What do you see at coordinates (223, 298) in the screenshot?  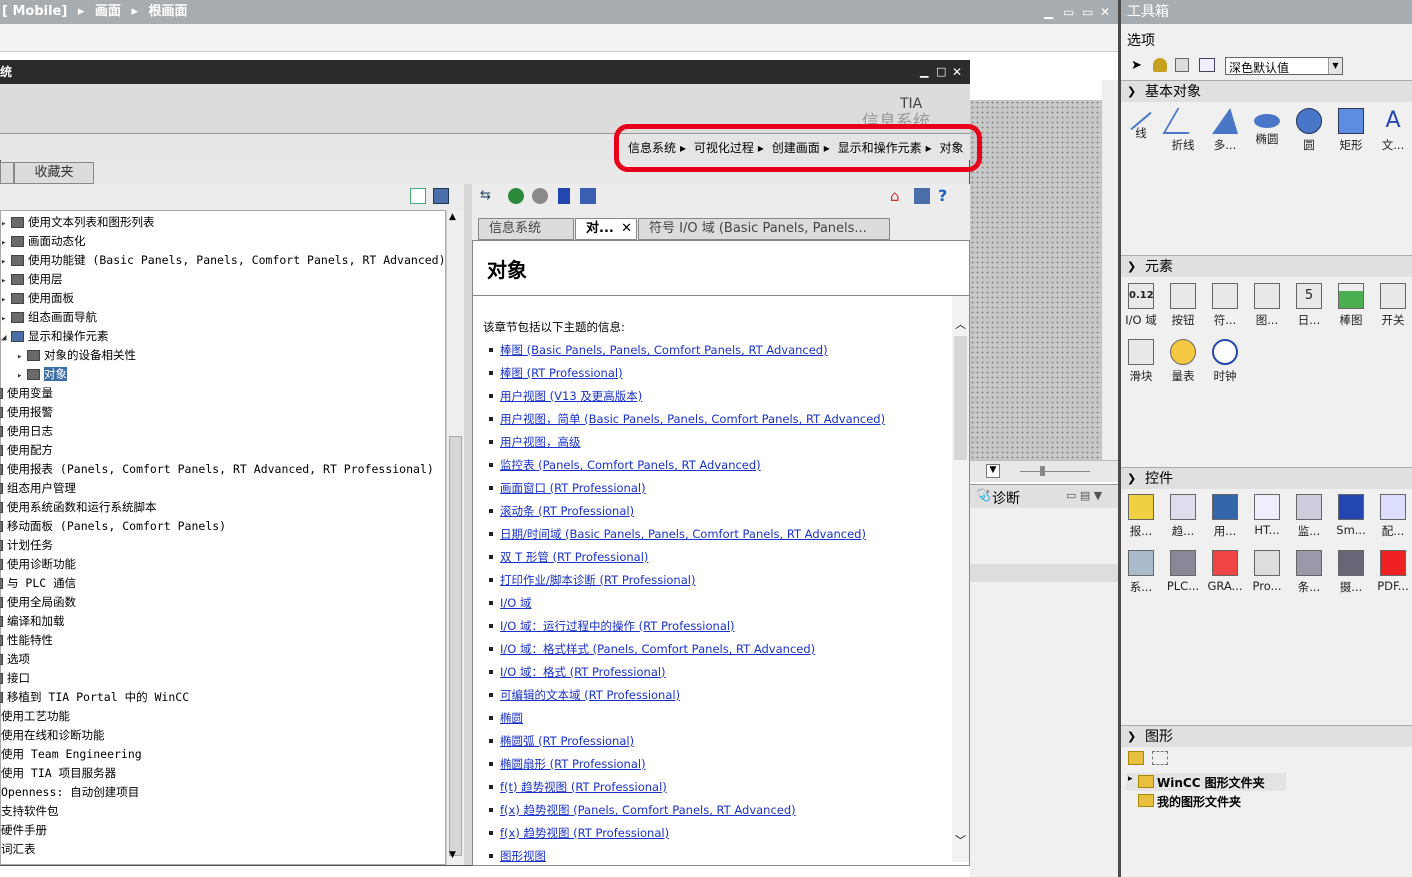 I see `tree-item: ▸ 使用面板` at bounding box center [223, 298].